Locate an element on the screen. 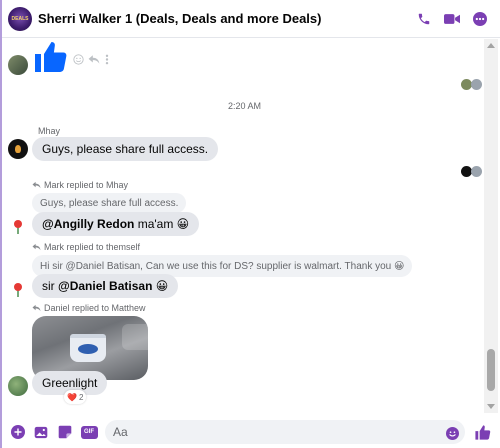 The height and width of the screenshot is (448, 500). mention: @Angilly Redon is located at coordinates (88, 224).